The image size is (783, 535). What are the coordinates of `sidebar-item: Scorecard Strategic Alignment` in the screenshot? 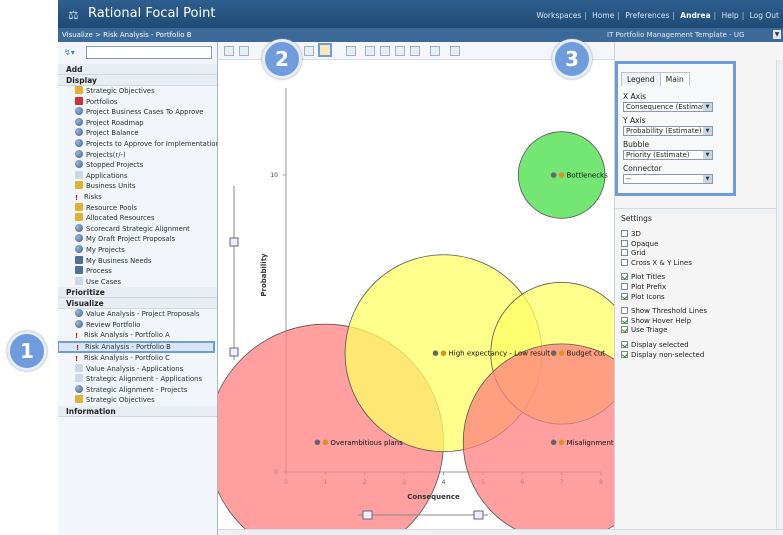 It's located at (137, 229).